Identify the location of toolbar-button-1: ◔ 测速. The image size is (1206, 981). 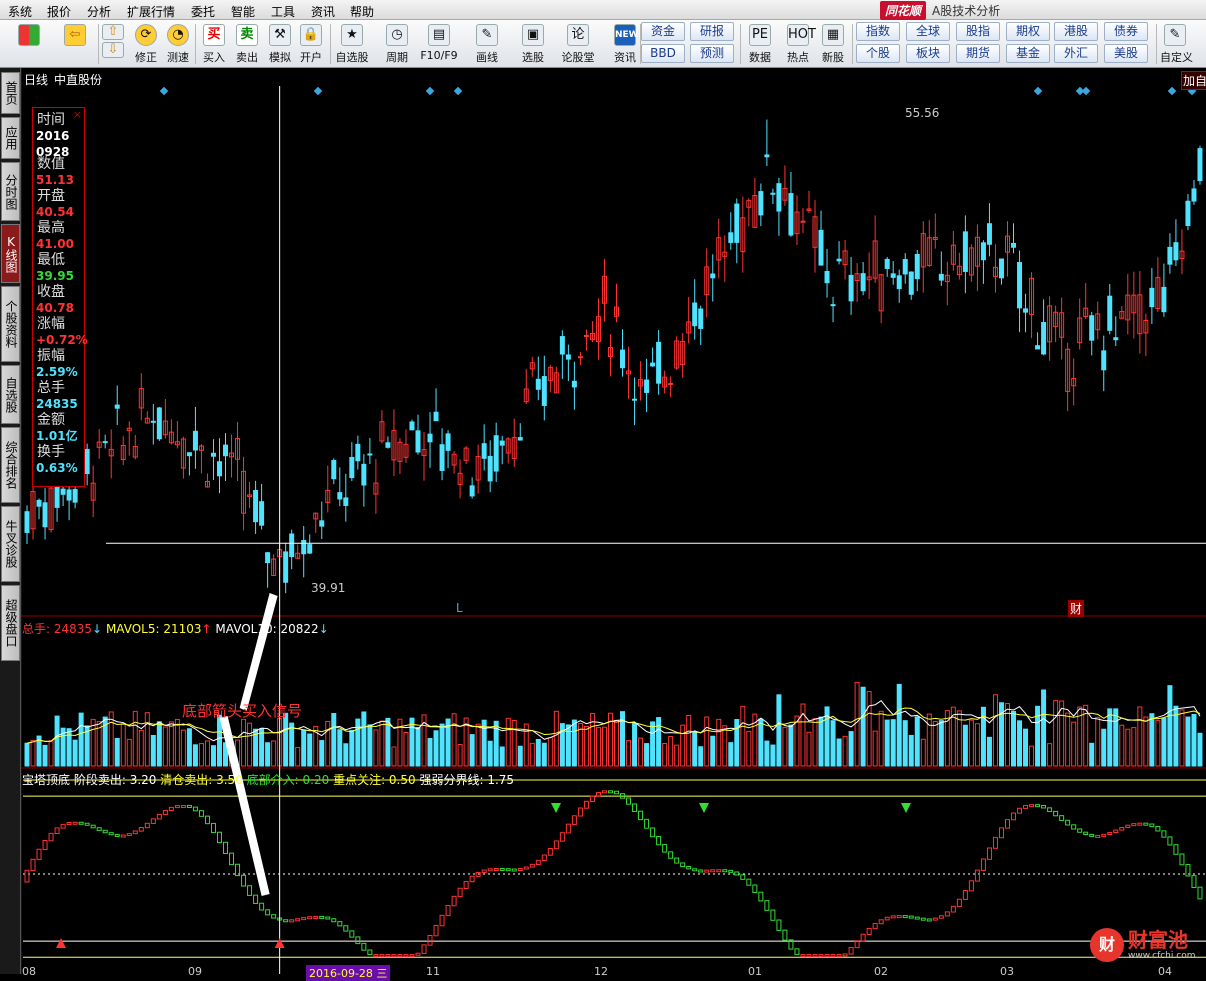
(178, 44).